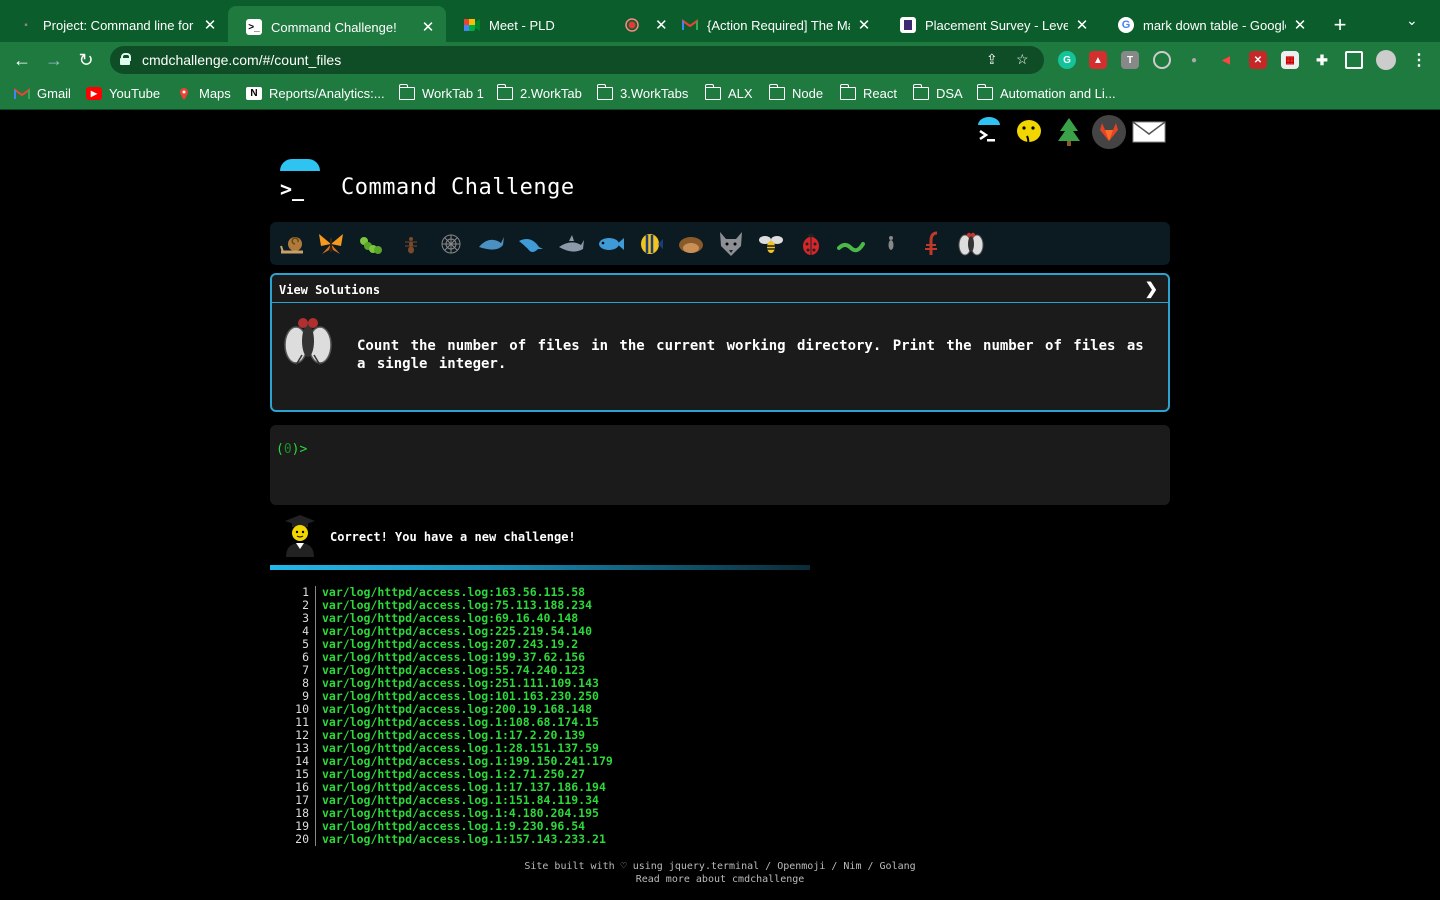  I want to click on tab-gmail: {Action Required] The Mandatory ✕, so click(773, 25).